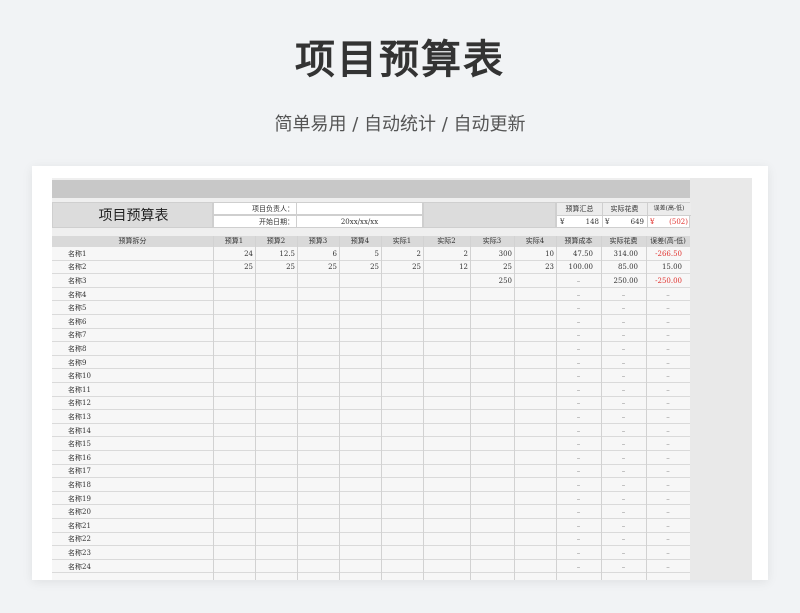 This screenshot has height=613, width=800. What do you see at coordinates (118, 444) in the screenshot?
I see `row-name-cell: 名称15` at bounding box center [118, 444].